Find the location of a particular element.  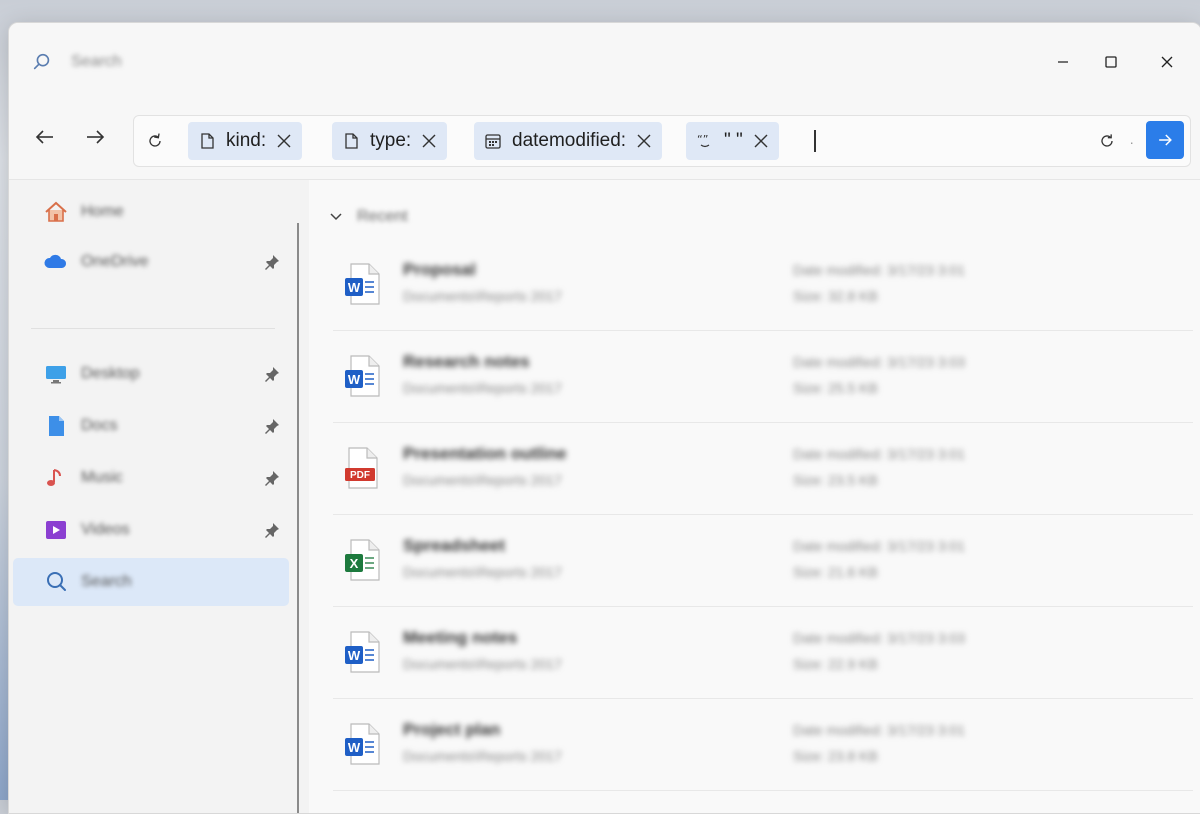

minimize-button is located at coordinates (1063, 62).